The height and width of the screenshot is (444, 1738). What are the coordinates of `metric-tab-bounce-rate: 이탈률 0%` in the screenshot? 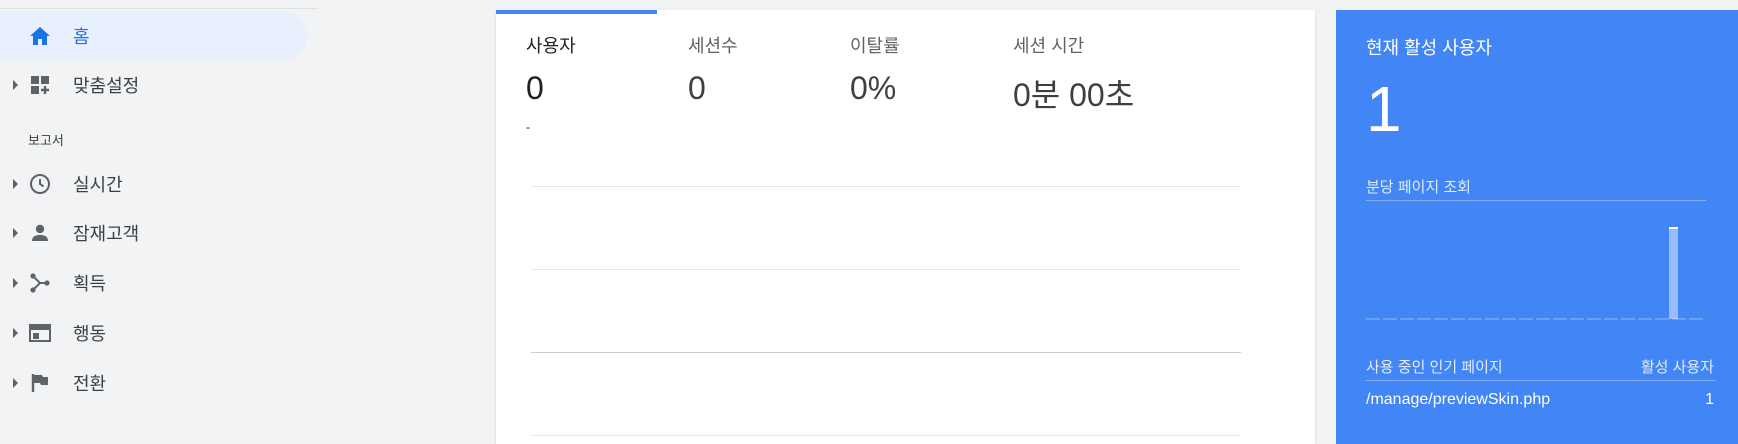 It's located at (875, 69).